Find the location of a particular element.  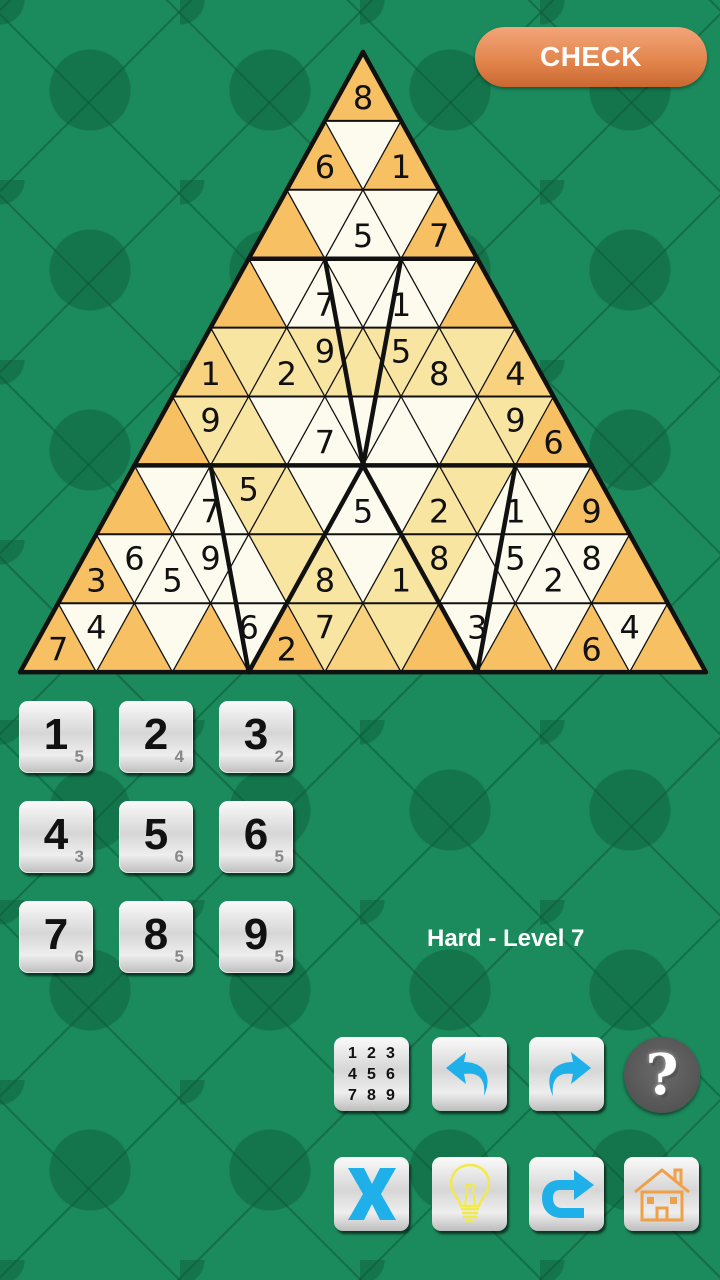

notes-grid-digit: 2 is located at coordinates (371, 1053).